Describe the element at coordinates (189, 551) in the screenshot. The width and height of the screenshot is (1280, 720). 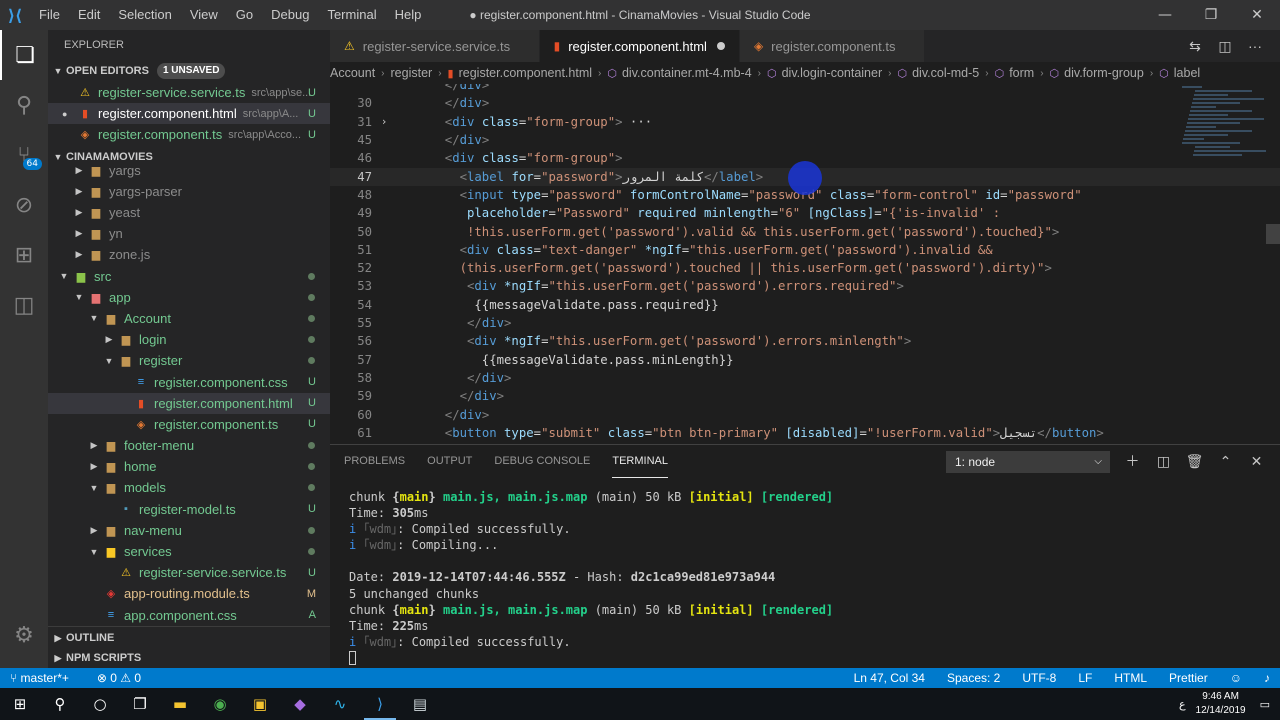
I see `tree-item-services: ▼ ▆ services` at that location.